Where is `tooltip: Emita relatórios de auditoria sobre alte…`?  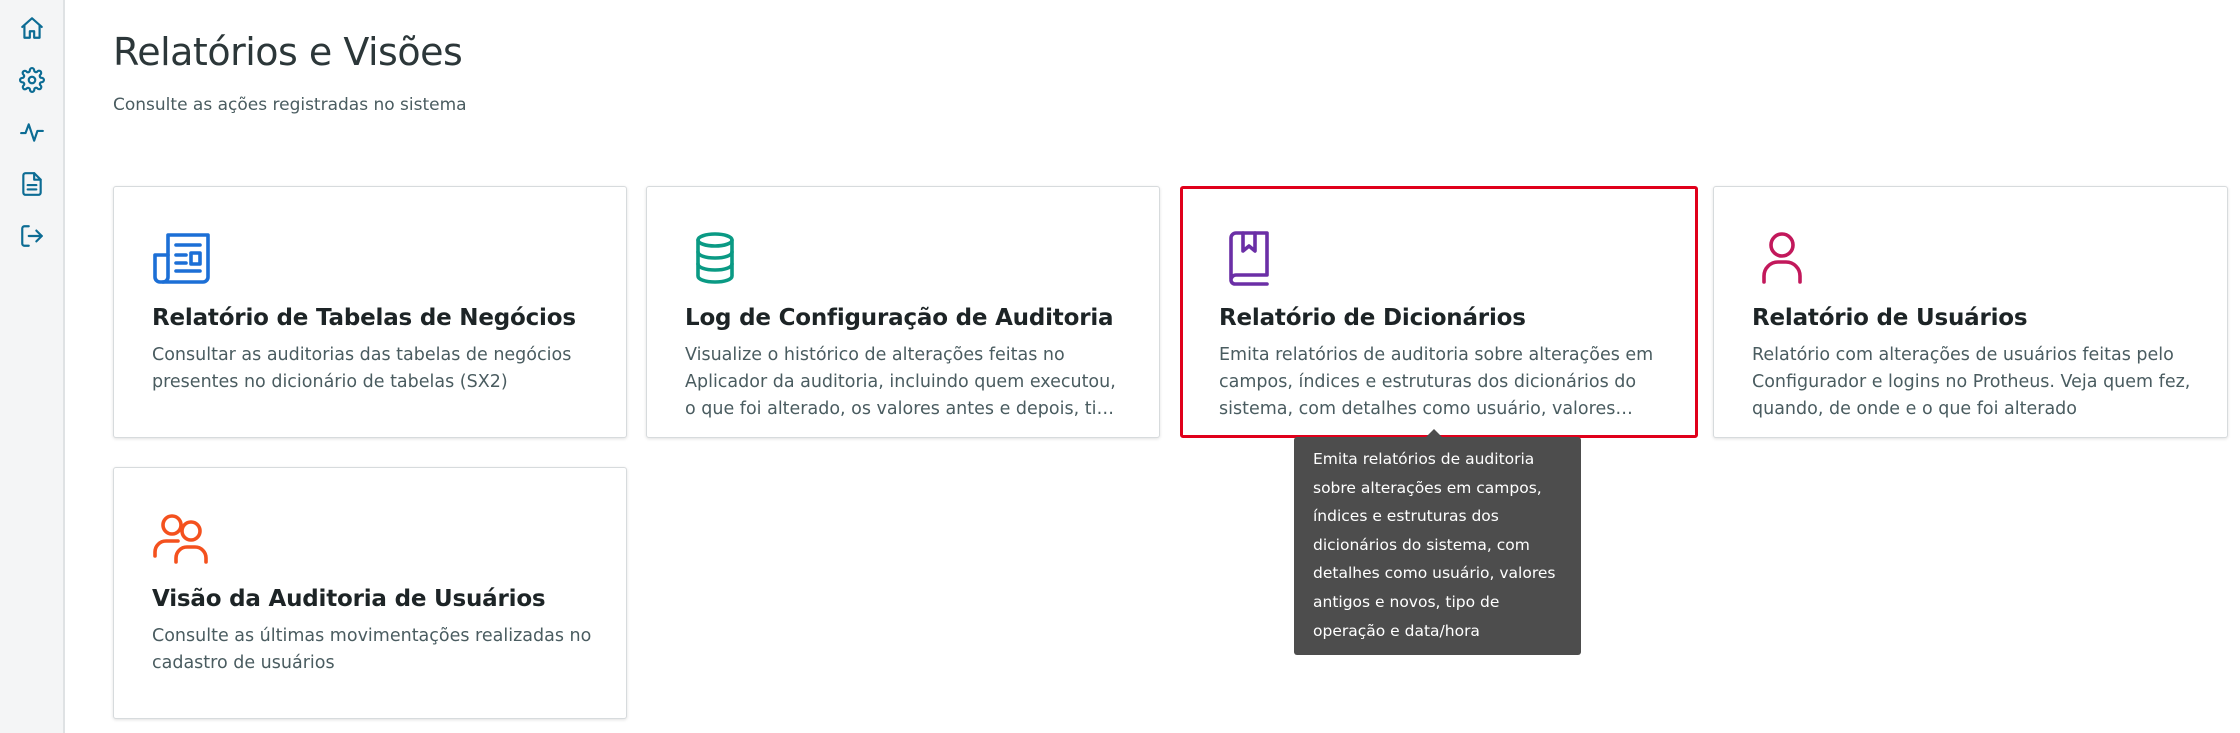 tooltip: Emita relatórios de auditoria sobre alte… is located at coordinates (1437, 546).